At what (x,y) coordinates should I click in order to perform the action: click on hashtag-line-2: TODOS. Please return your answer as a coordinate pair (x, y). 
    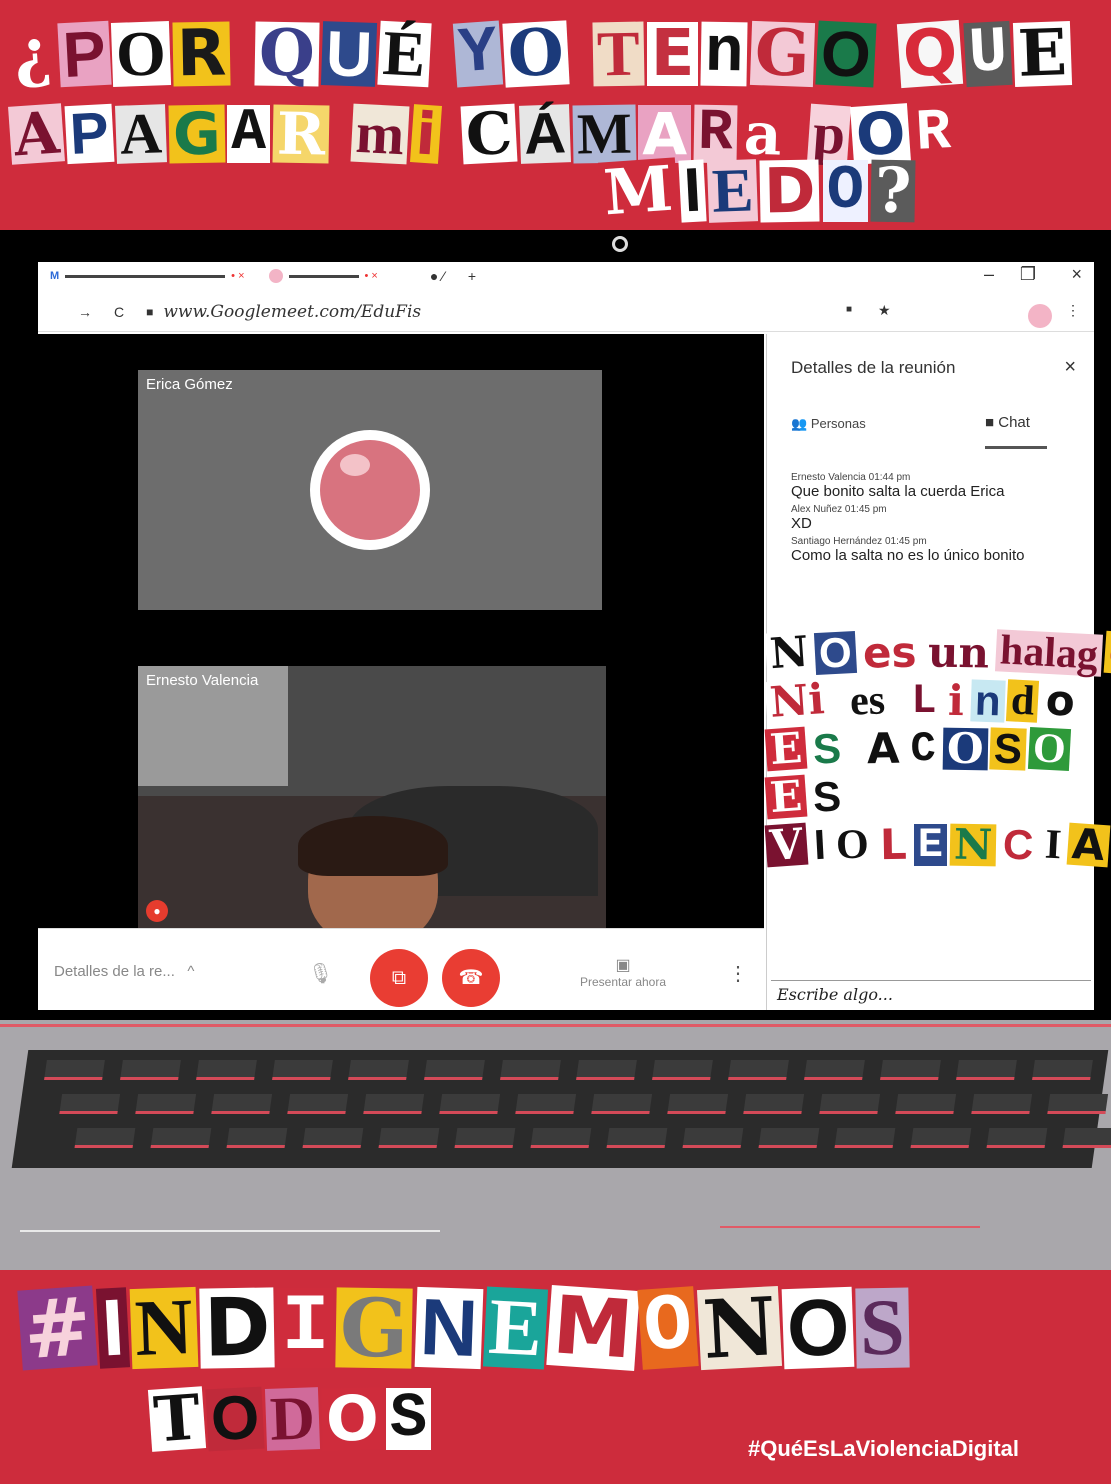
    Looking at the image, I should click on (290, 1418).